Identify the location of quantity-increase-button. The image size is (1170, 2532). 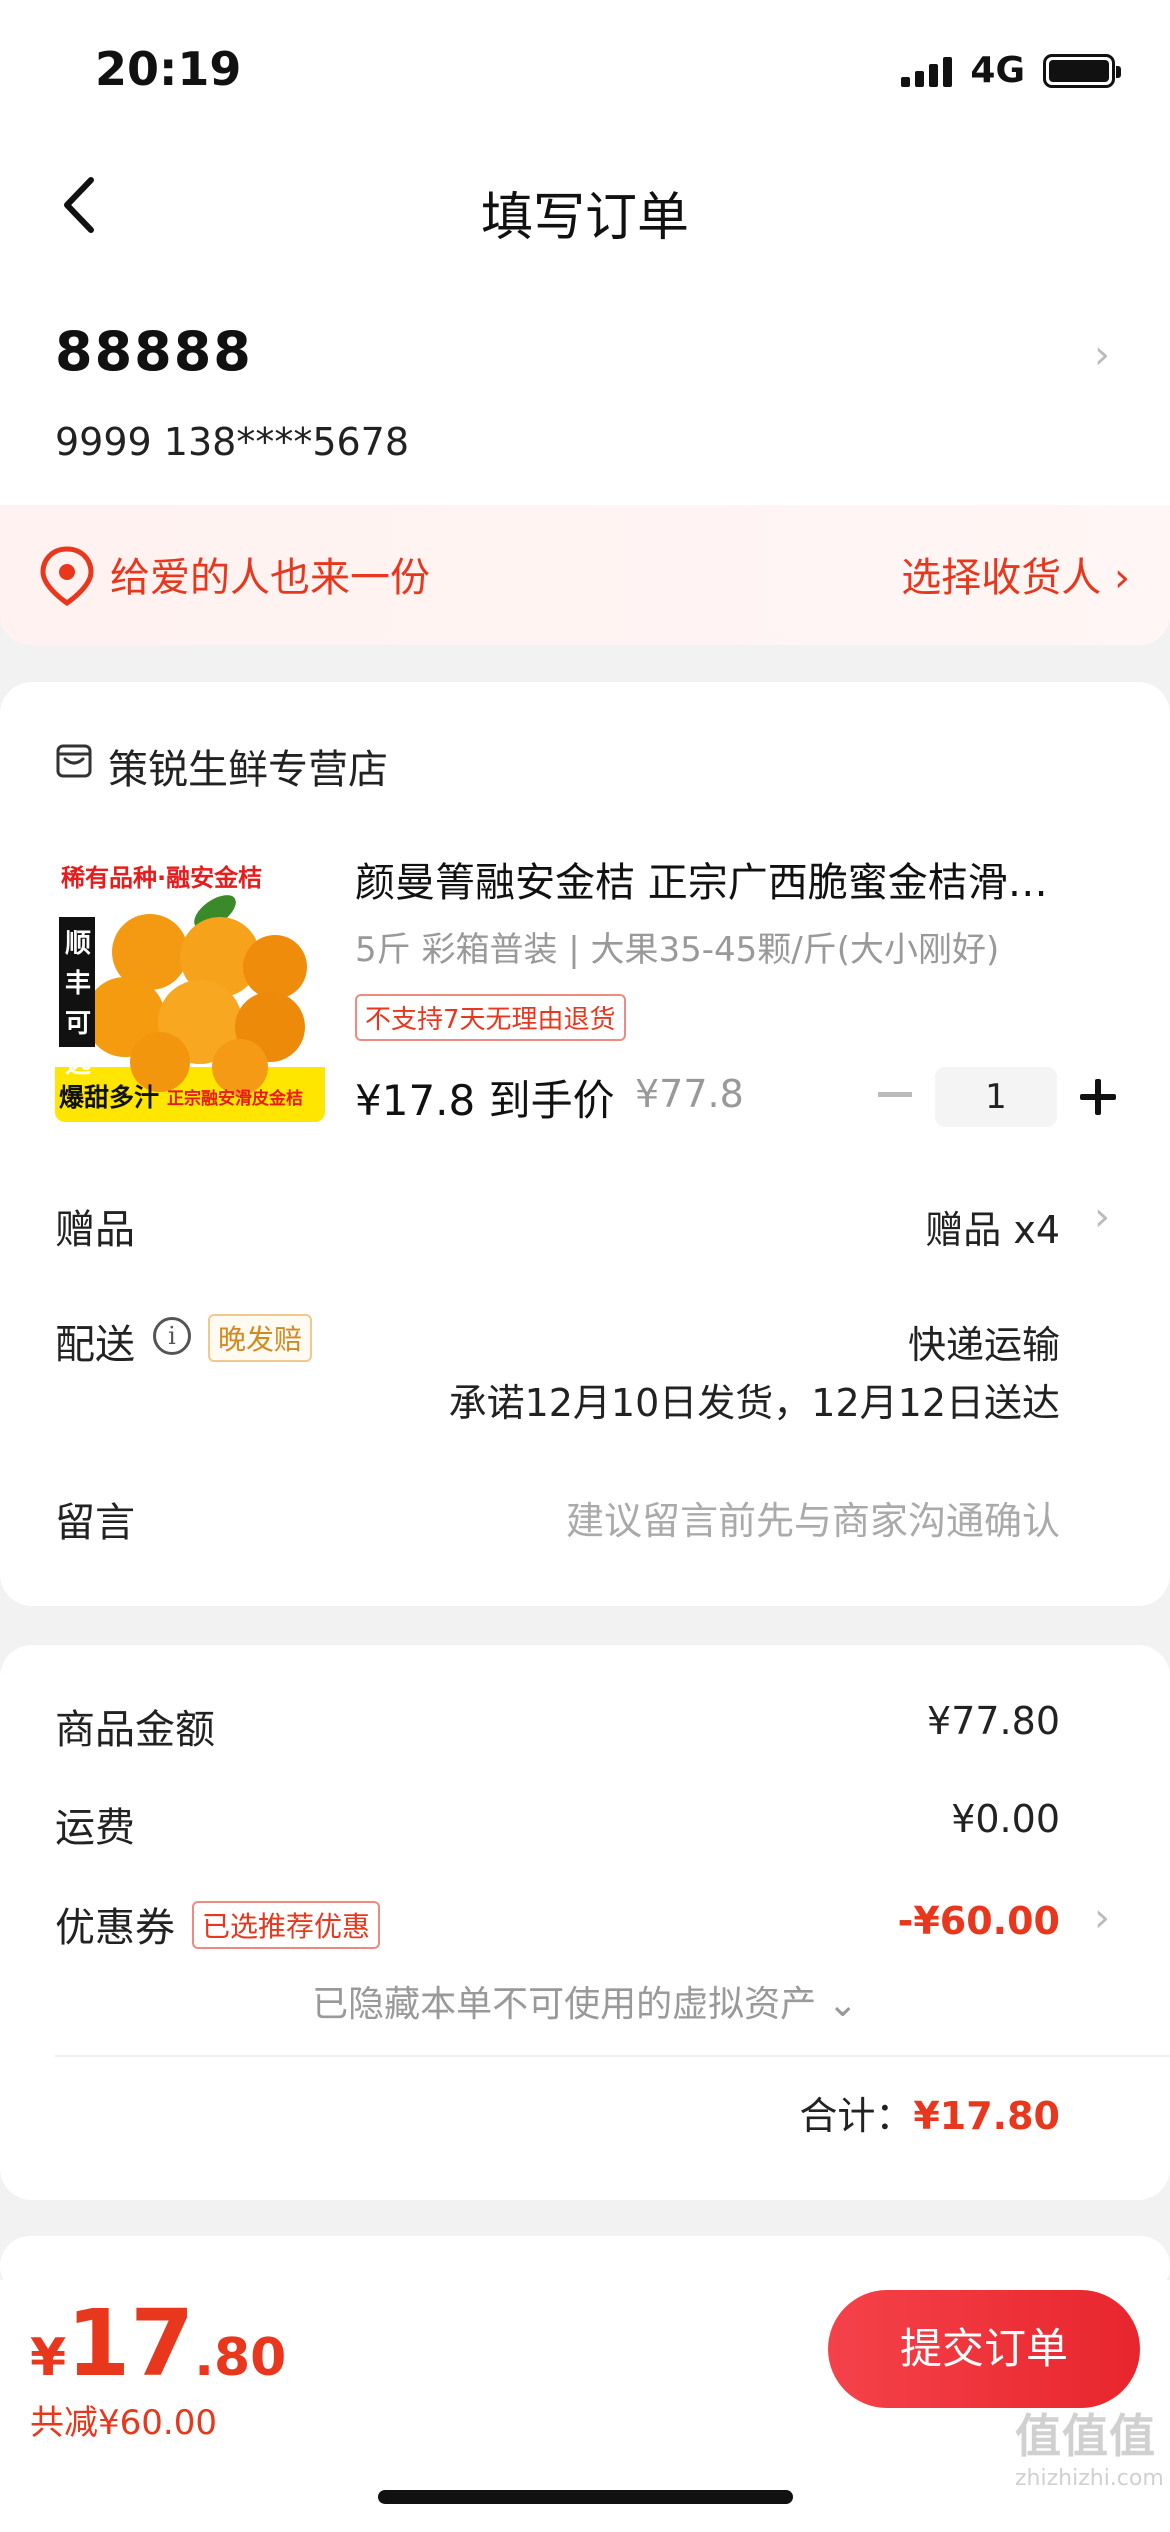
(1098, 1097).